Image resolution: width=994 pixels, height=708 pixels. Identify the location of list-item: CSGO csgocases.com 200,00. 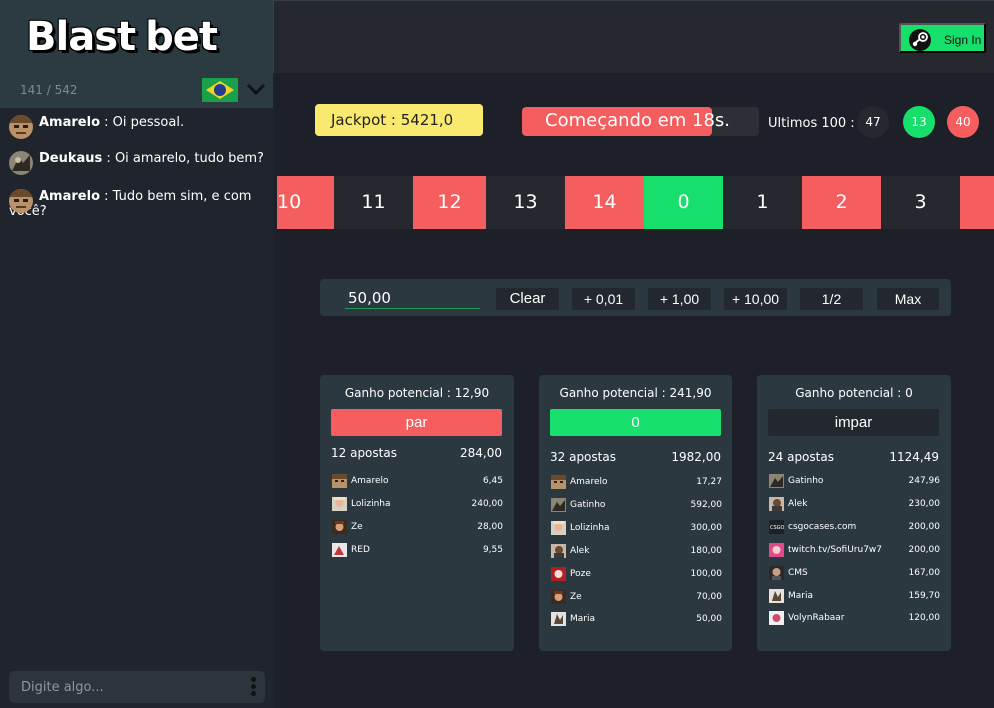
(854, 528).